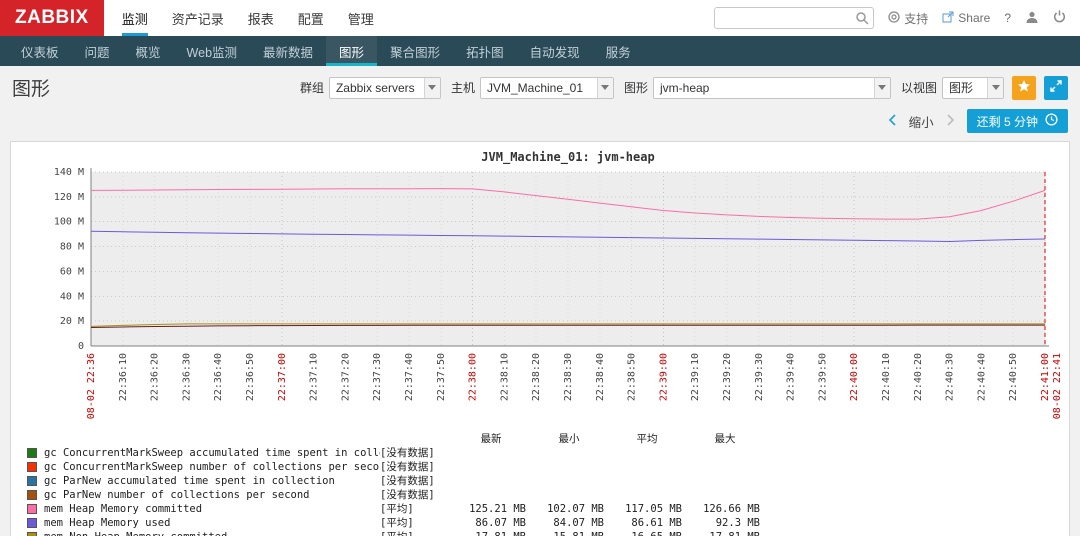 The width and height of the screenshot is (1080, 536). I want to click on subnav-item-dashboard: 仪表板, so click(40, 51).